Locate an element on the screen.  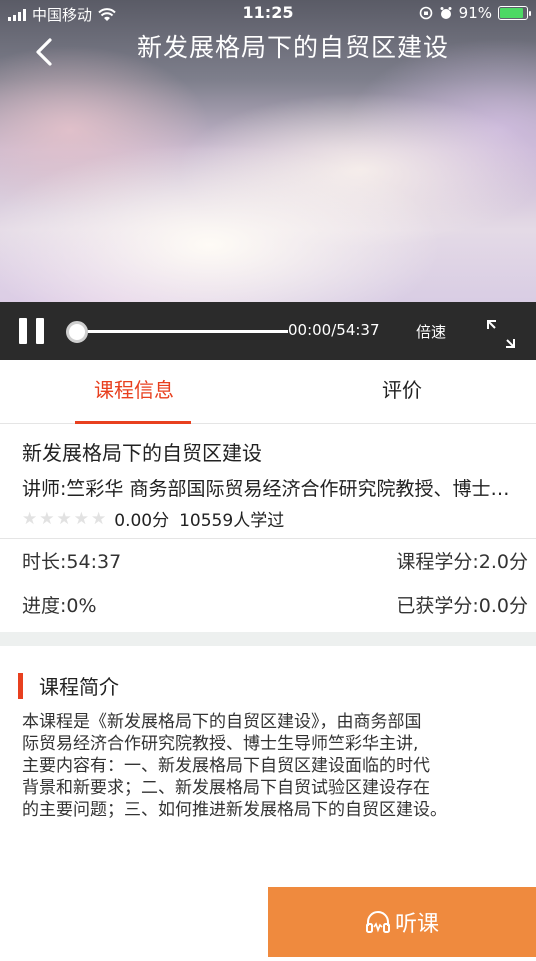
duration-credit-row: 时长:54:37 课程学分:2.0分 is located at coordinates (275, 560).